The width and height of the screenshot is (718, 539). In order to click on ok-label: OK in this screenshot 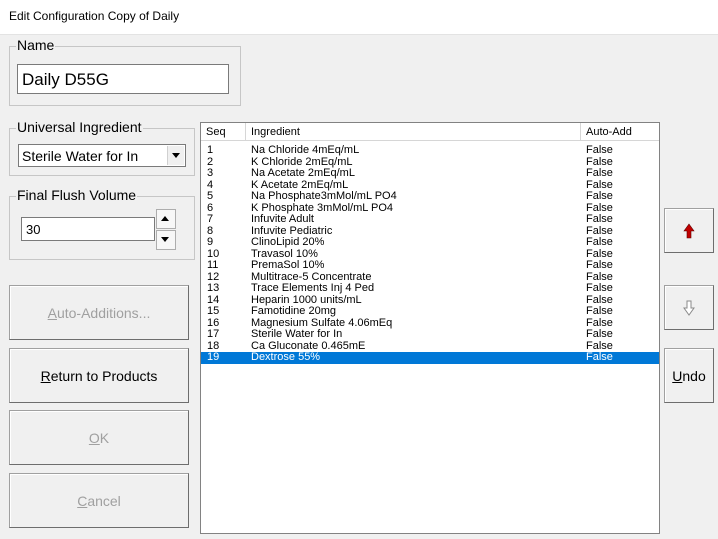, I will do `click(99, 437)`.